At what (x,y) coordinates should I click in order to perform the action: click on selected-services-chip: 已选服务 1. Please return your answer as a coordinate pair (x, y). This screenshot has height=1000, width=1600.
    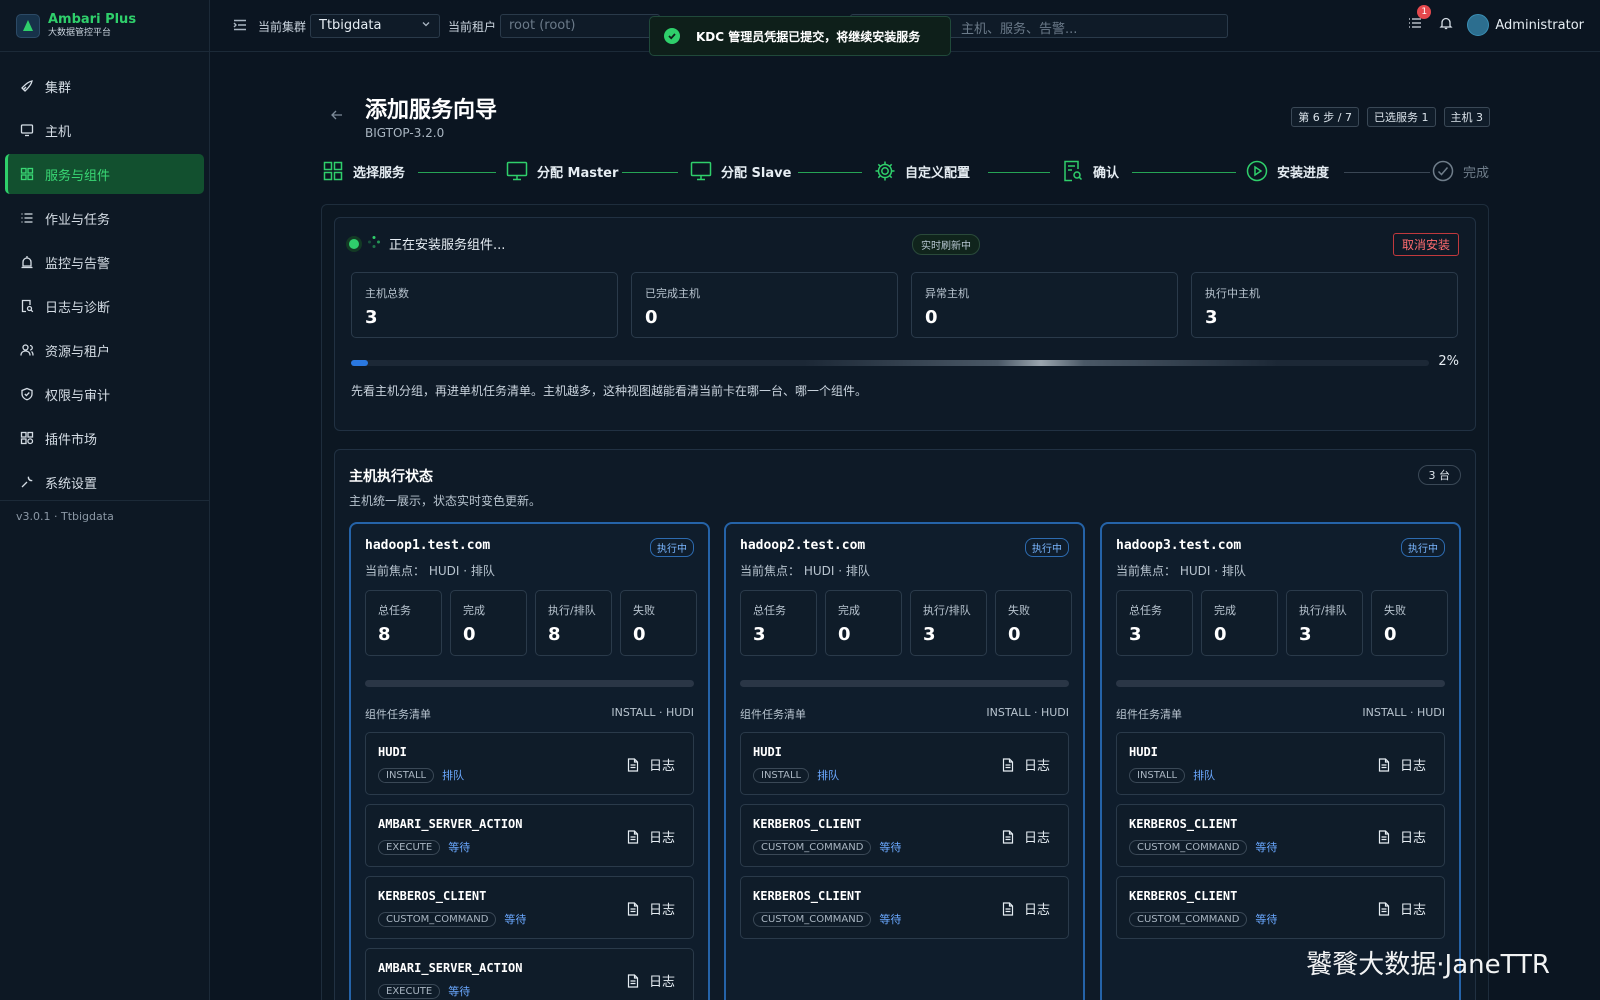
    Looking at the image, I should click on (1401, 117).